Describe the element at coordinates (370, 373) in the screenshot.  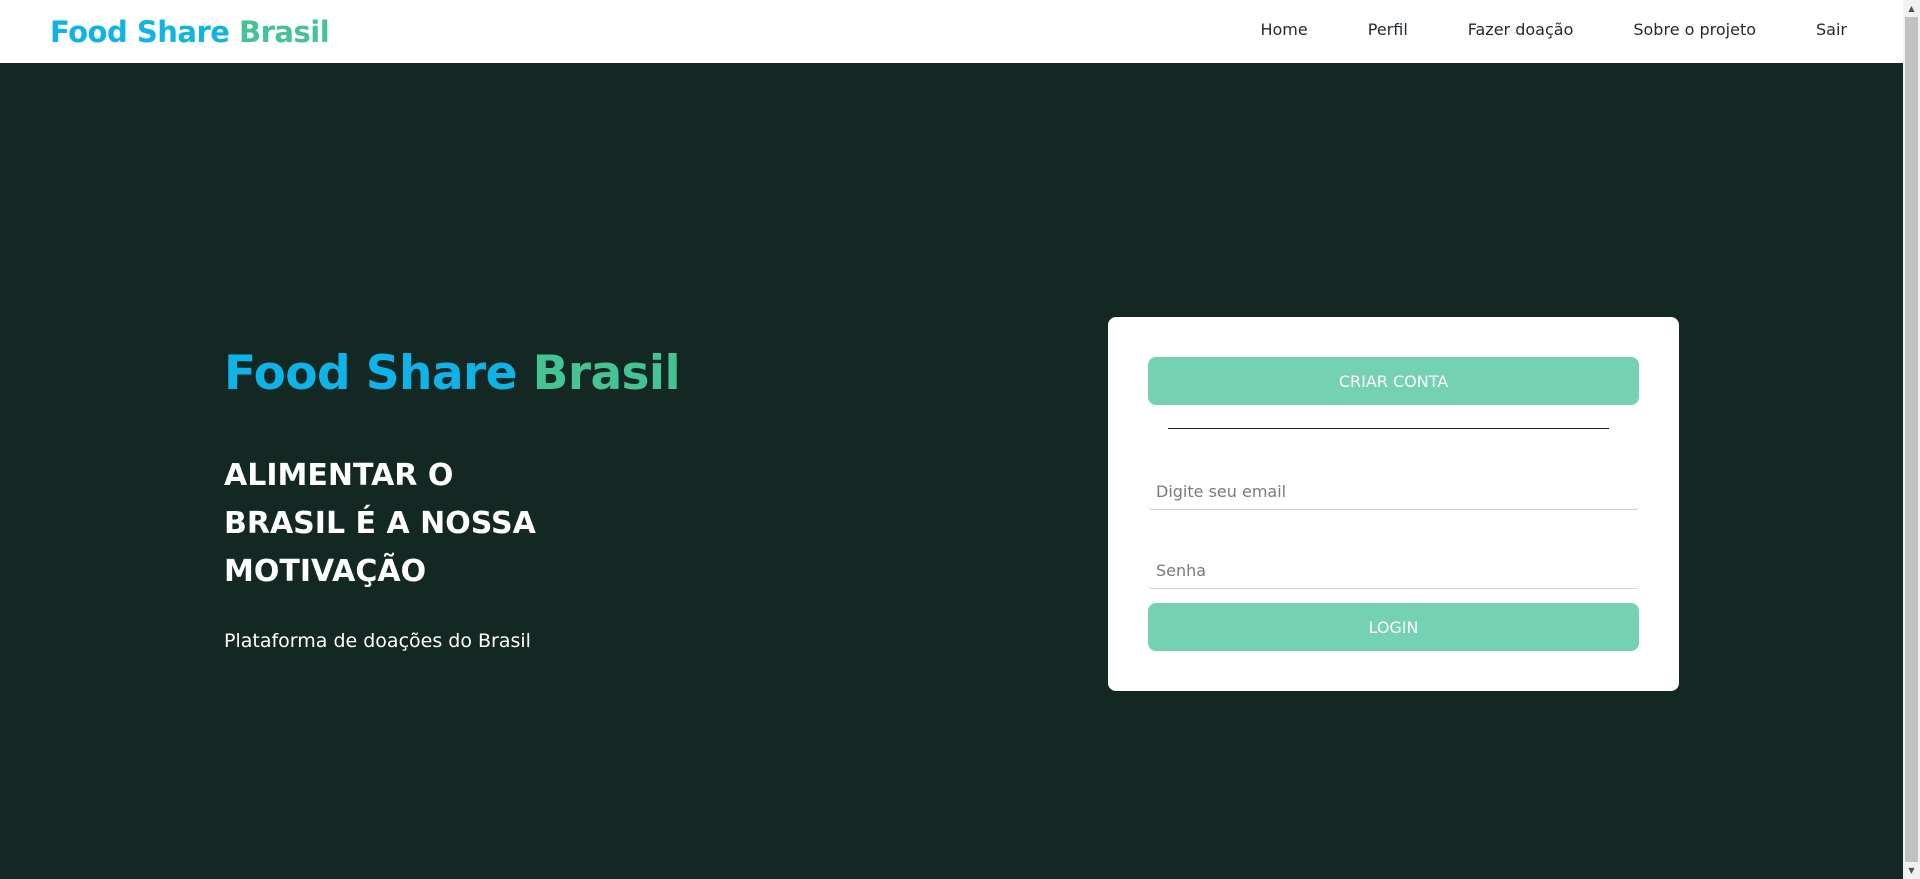
I see `hero-title-part1: Food Share` at that location.